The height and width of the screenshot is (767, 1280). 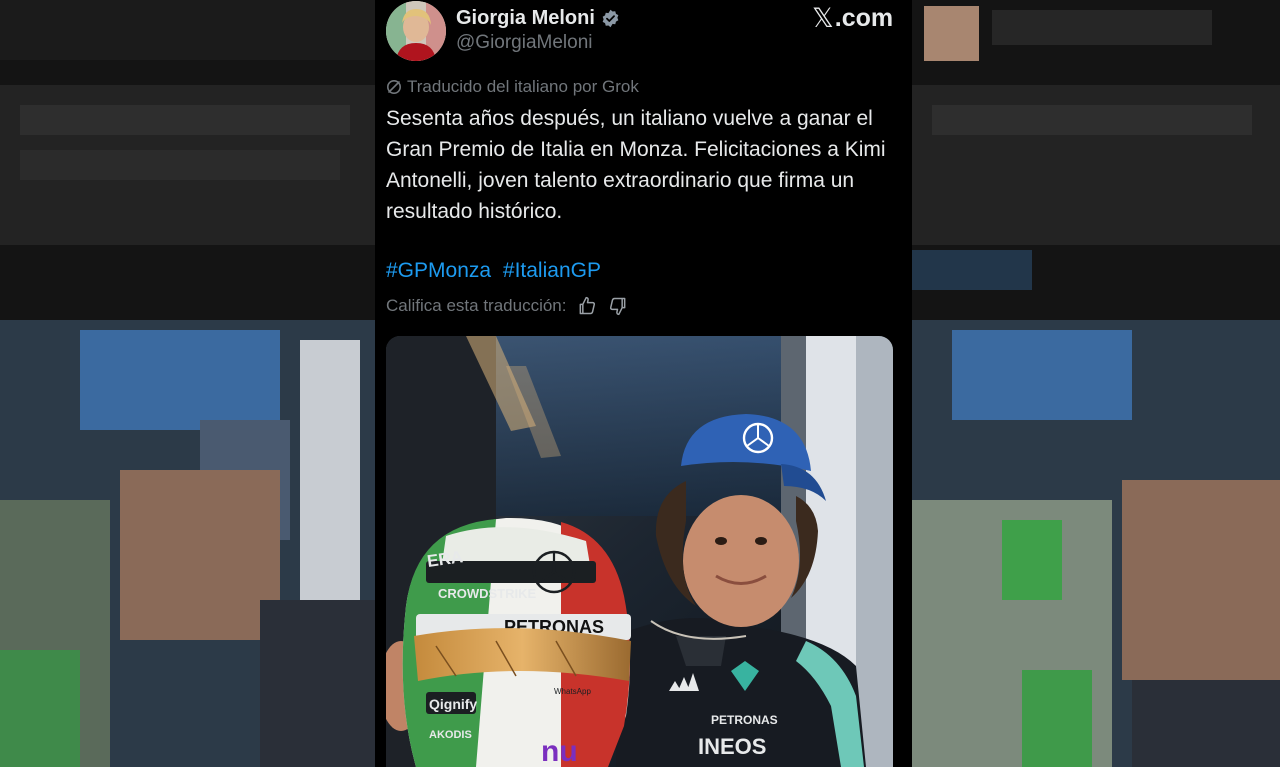 What do you see at coordinates (744, 720) in the screenshot?
I see `shirt-brand-petronas: PETRONAS` at bounding box center [744, 720].